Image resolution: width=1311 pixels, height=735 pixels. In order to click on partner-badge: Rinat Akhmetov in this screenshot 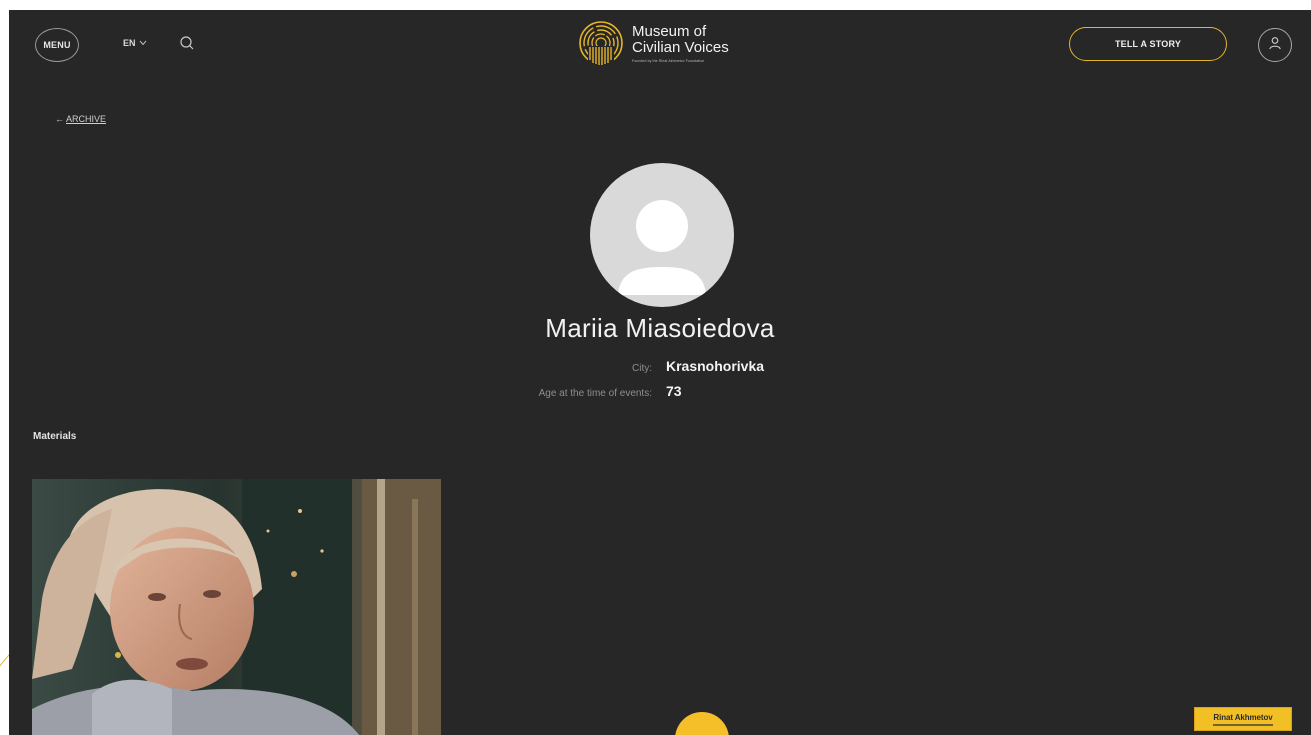, I will do `click(1243, 719)`.